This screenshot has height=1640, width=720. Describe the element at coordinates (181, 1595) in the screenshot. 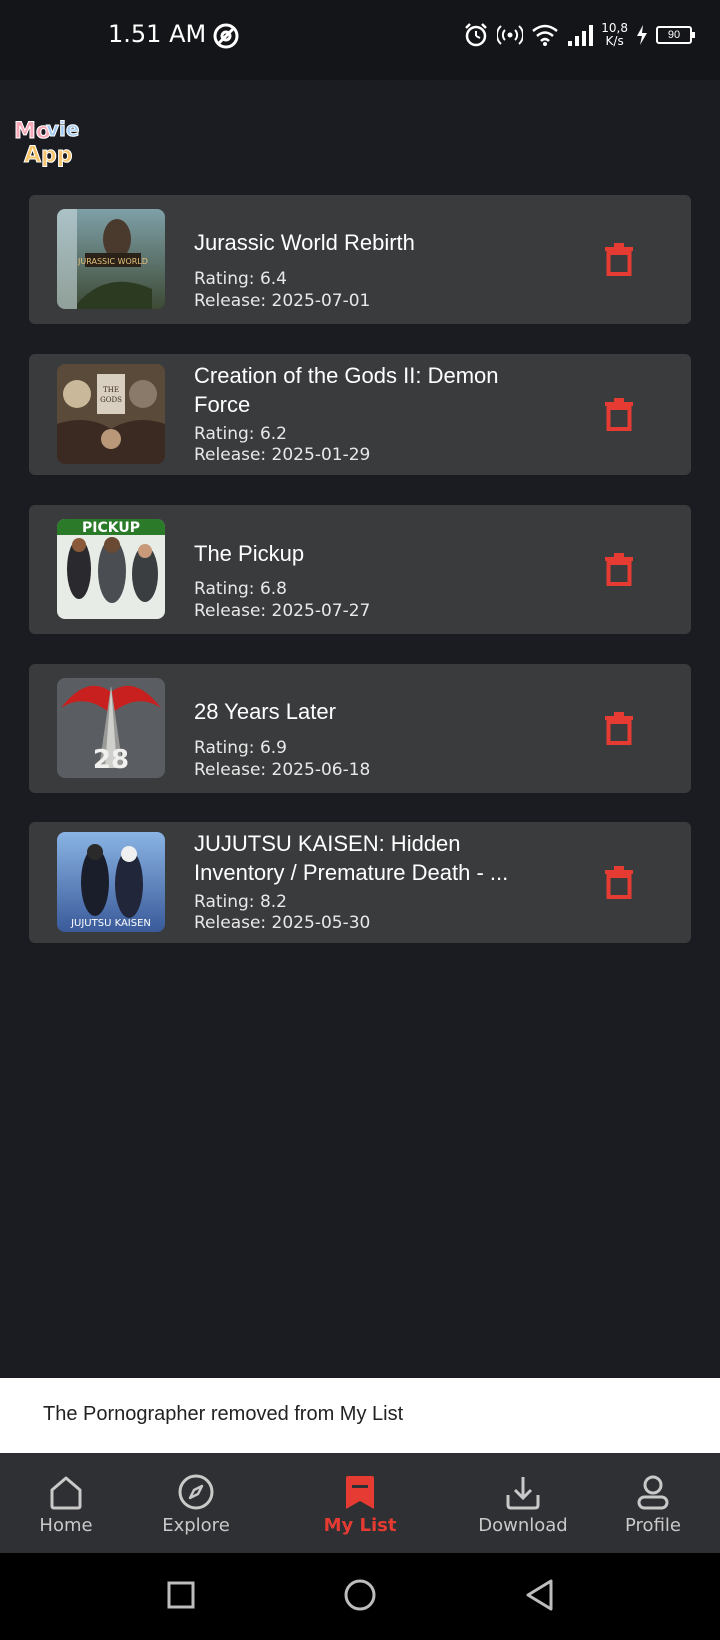

I see `recent-apps-icon` at that location.